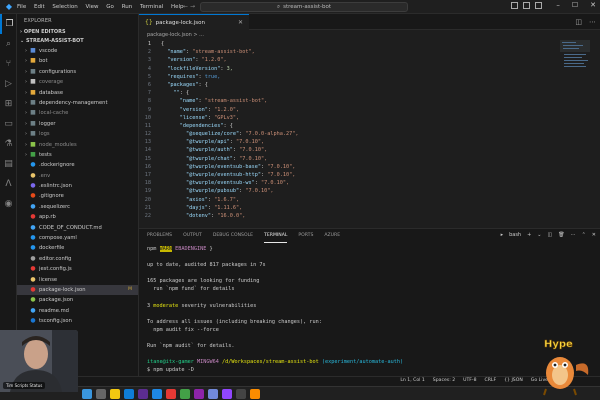  Describe the element at coordinates (578, 22) in the screenshot. I see `split-editor-icon: ◫` at that location.